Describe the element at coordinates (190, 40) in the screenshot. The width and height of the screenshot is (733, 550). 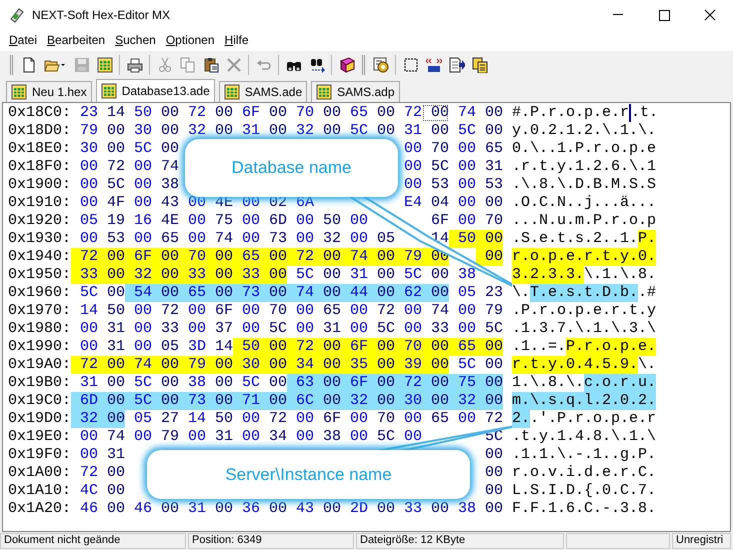
I see `menu-item: Optionen` at that location.